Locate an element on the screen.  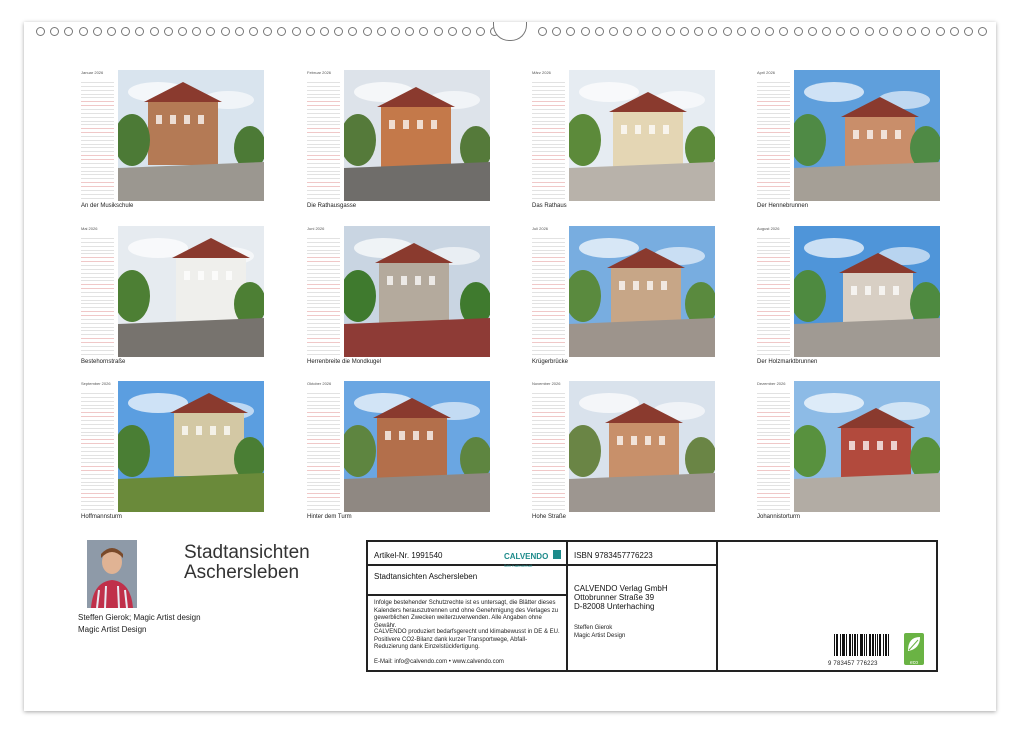
month-page: Oktober 2026 Hinter dem Turm is located at coordinates (398, 455).